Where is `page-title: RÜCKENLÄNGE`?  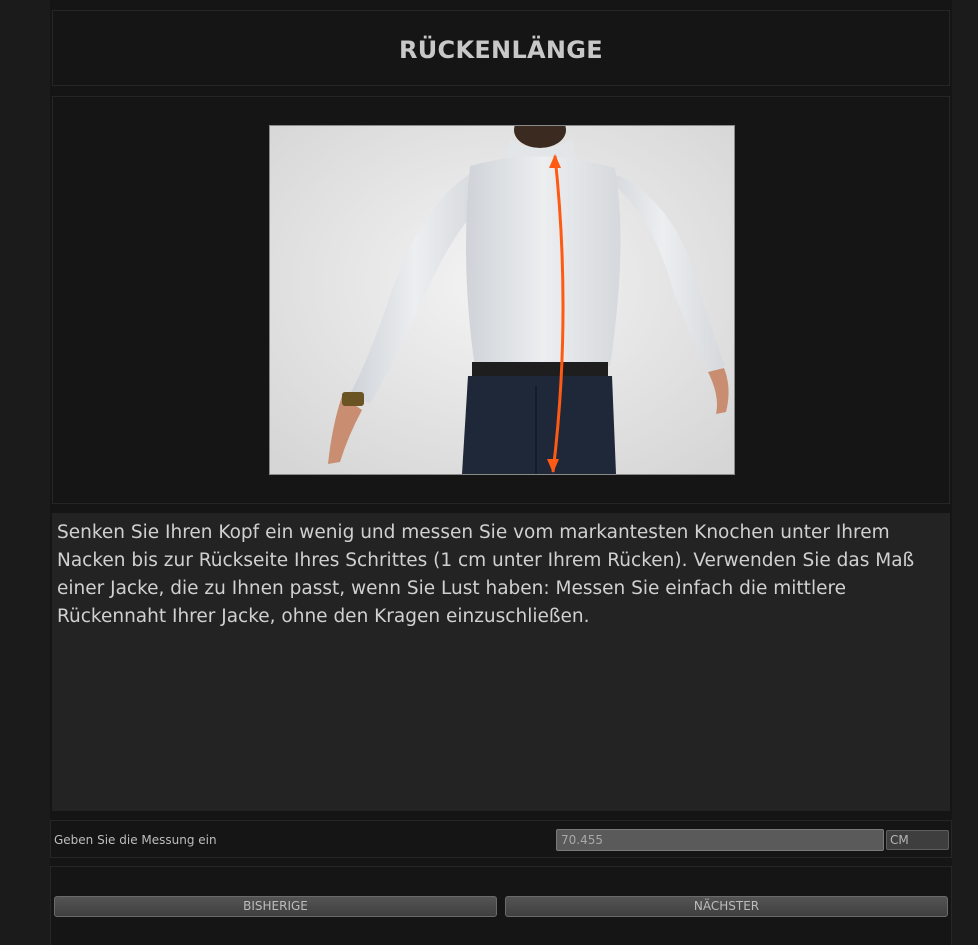
page-title: RÜCKENLÄNGE is located at coordinates (500, 50).